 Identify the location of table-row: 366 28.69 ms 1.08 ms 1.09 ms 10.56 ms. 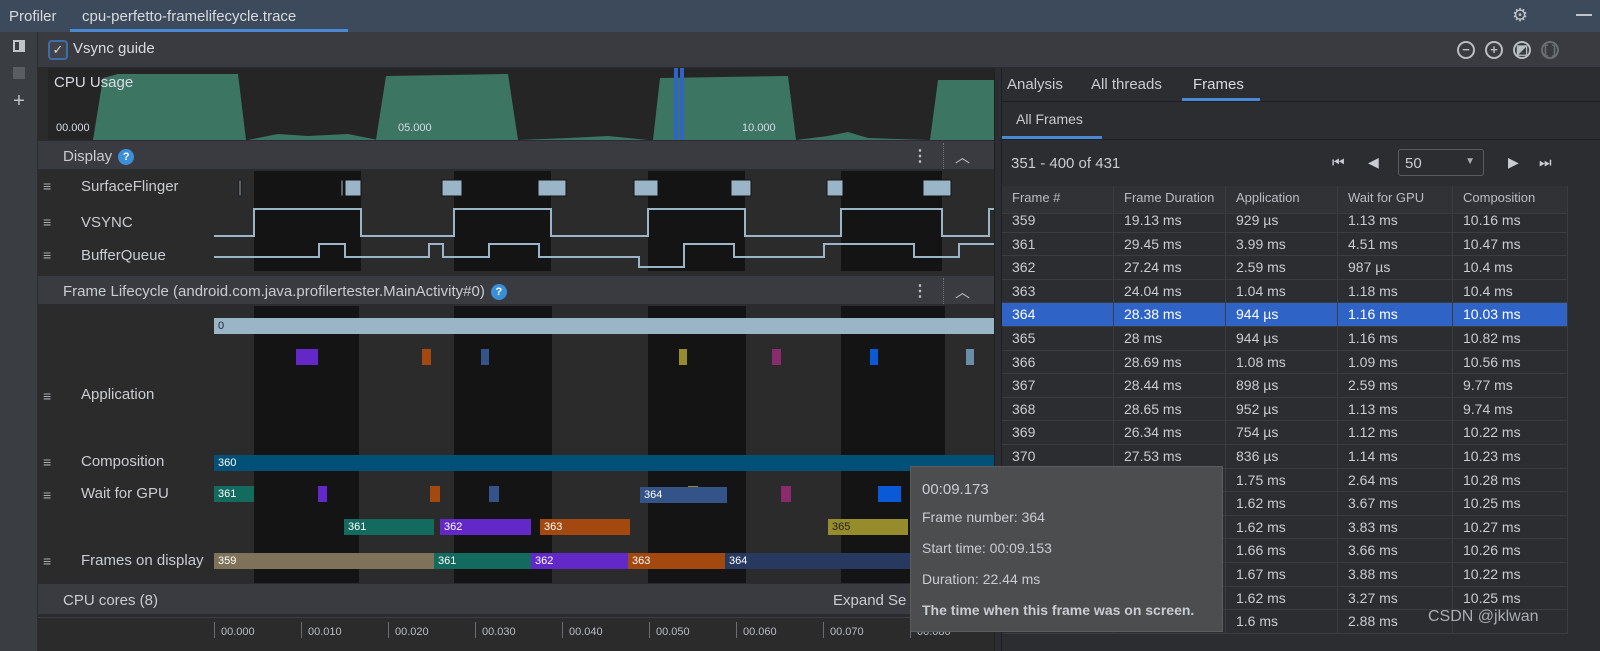
(1285, 362).